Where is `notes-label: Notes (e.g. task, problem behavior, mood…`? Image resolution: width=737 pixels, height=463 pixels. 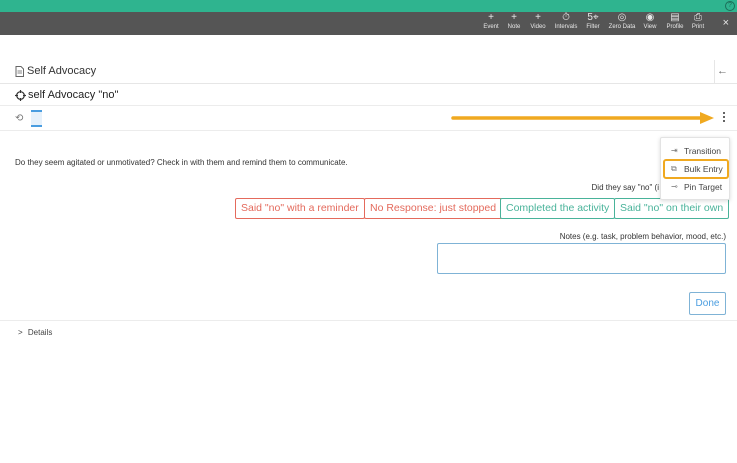 notes-label: Notes (e.g. task, problem behavior, mood… is located at coordinates (642, 236).